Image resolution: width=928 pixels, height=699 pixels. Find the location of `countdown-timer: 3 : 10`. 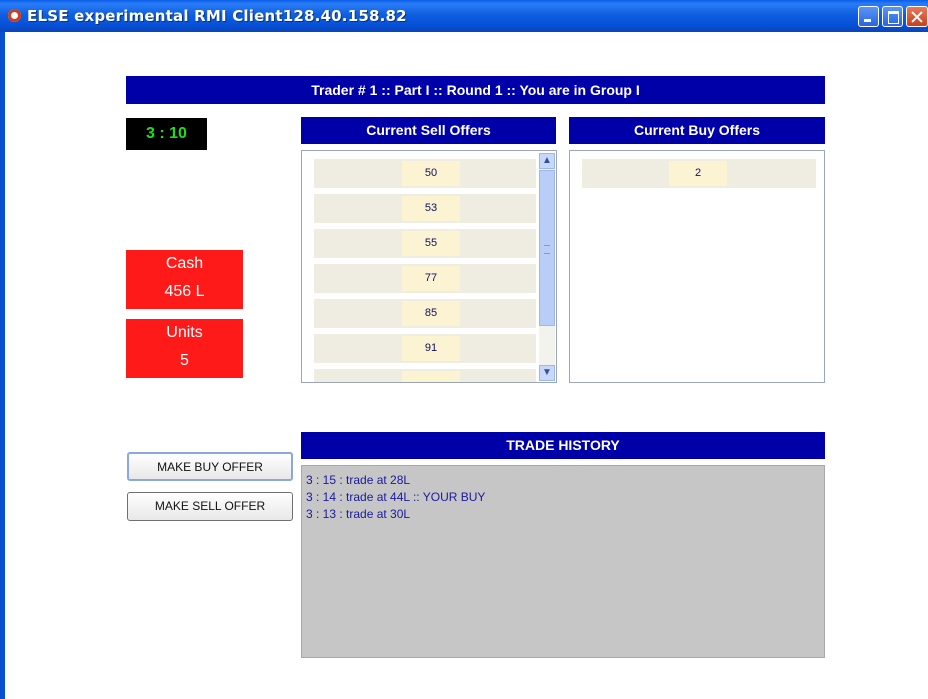

countdown-timer: 3 : 10 is located at coordinates (166, 134).